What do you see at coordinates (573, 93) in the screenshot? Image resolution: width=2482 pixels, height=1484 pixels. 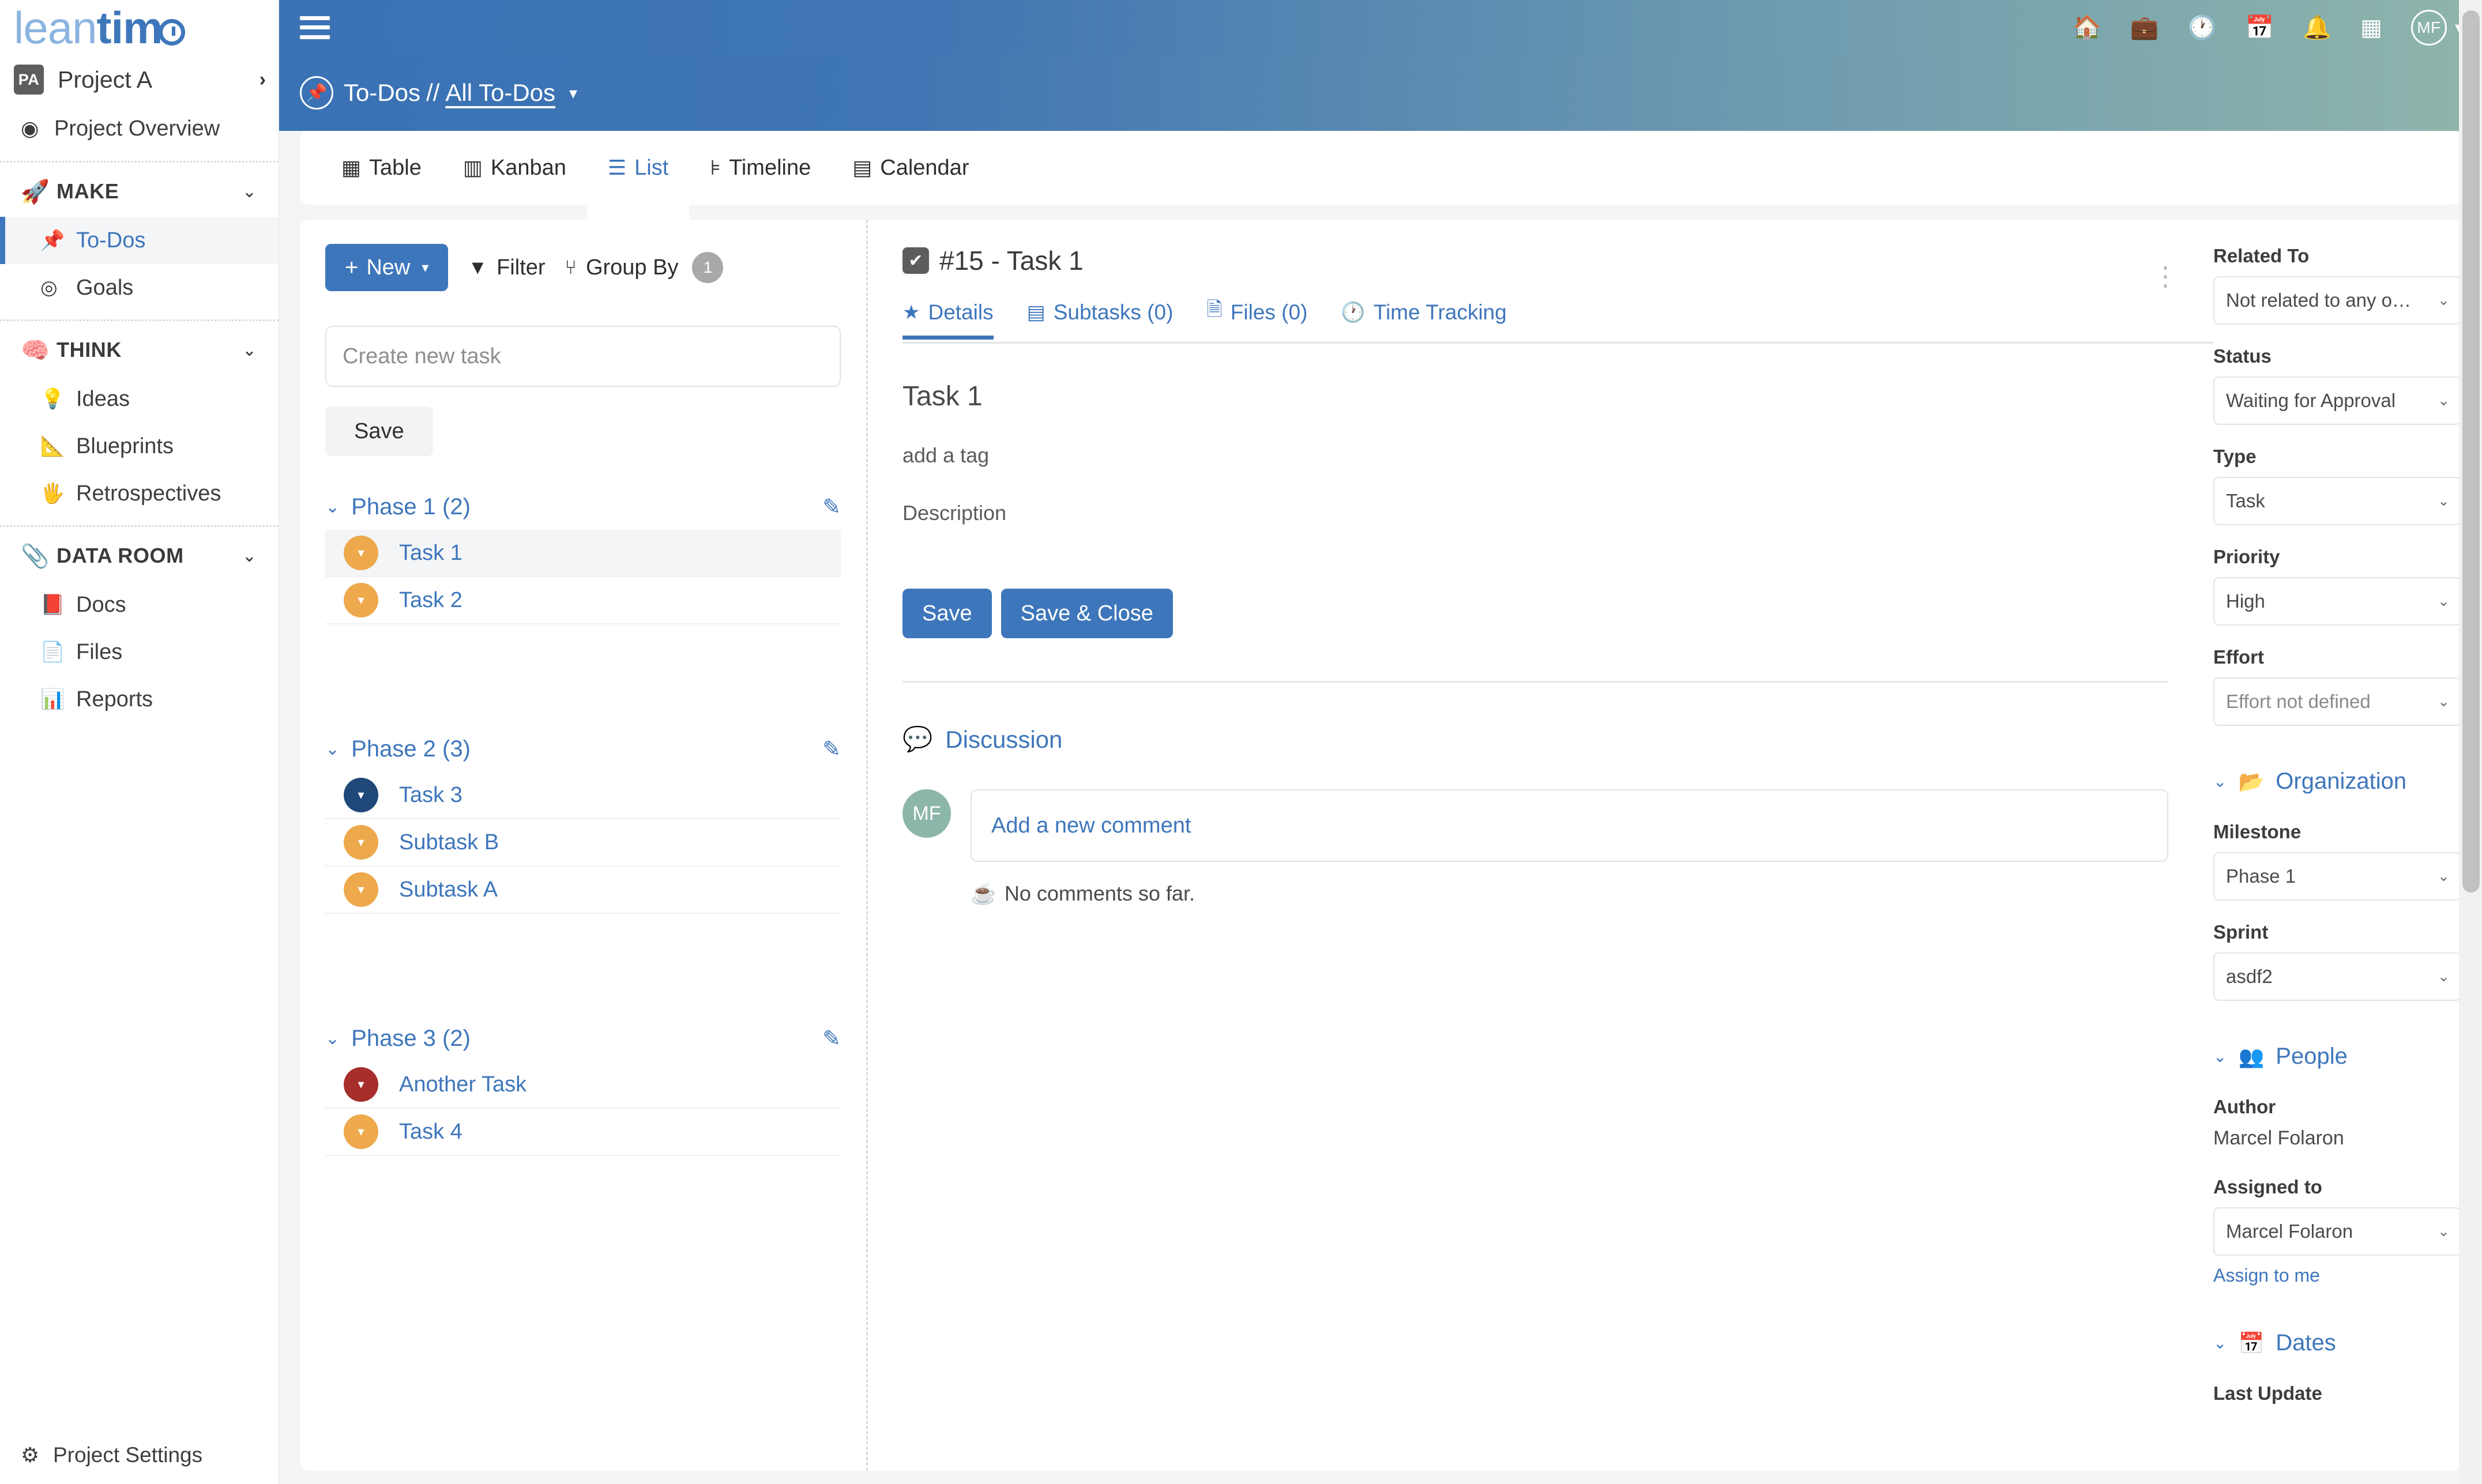 I see `chevron-down-icon: ▾` at bounding box center [573, 93].